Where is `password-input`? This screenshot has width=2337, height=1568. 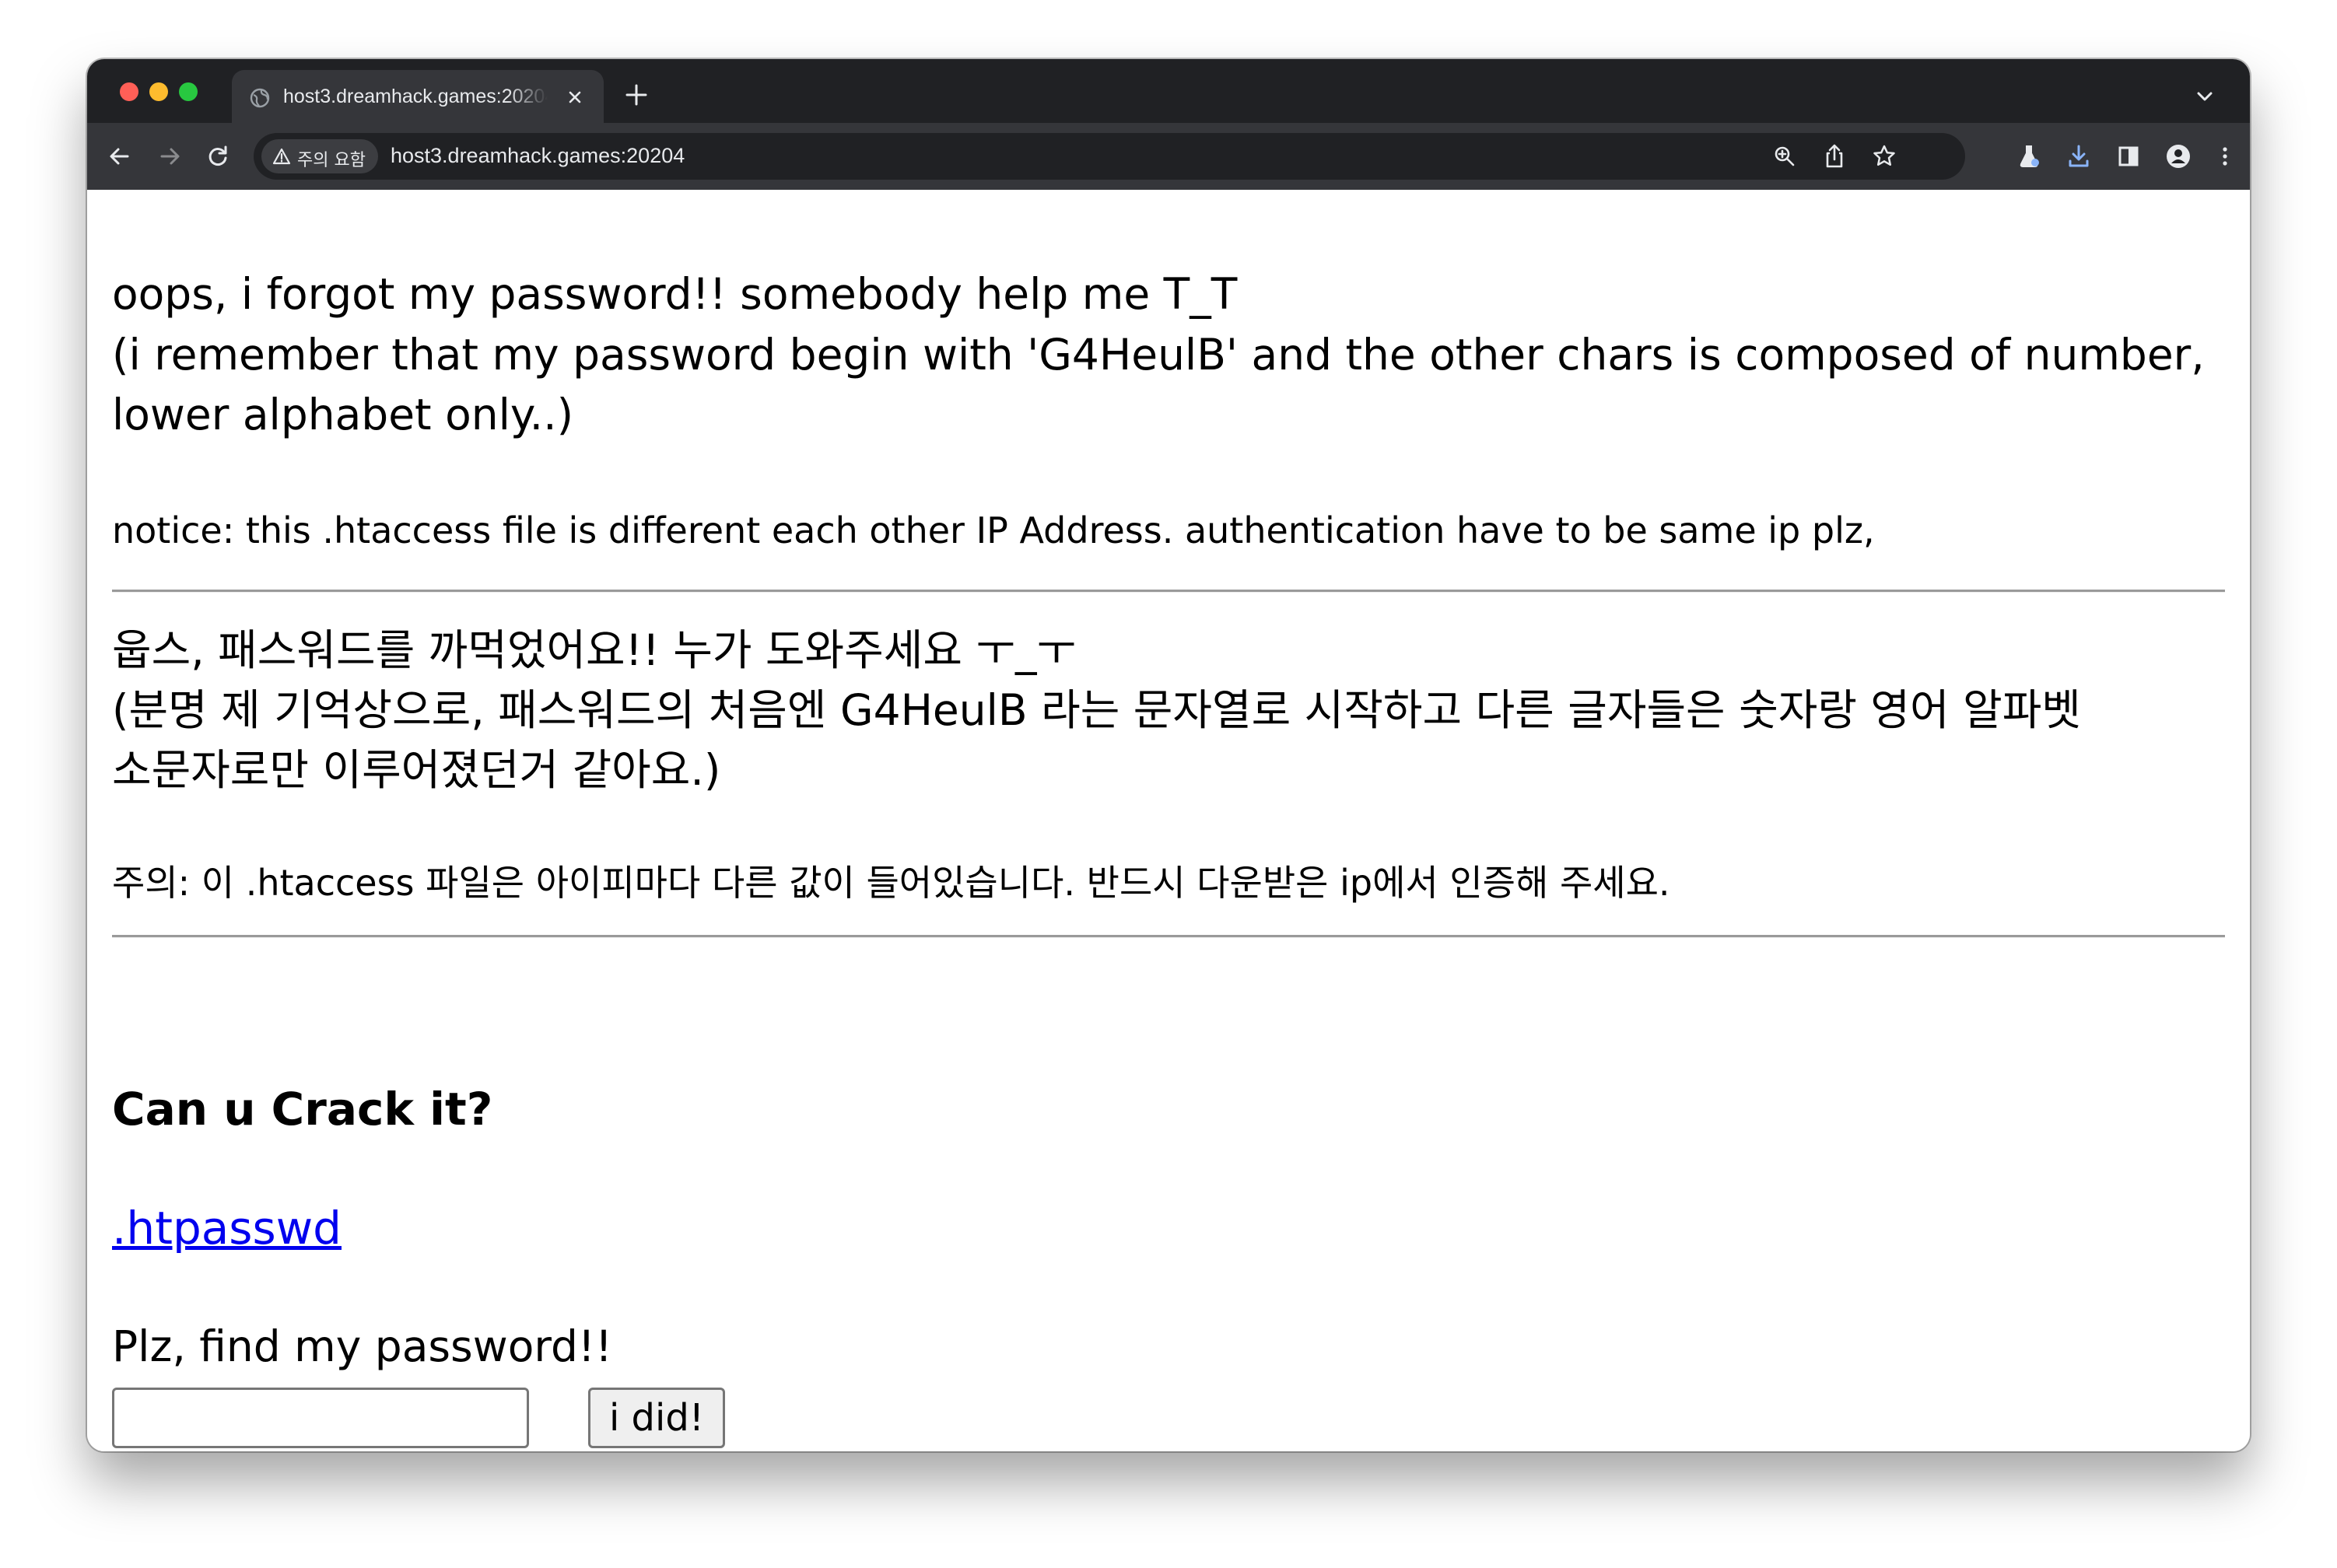
password-input is located at coordinates (320, 1418).